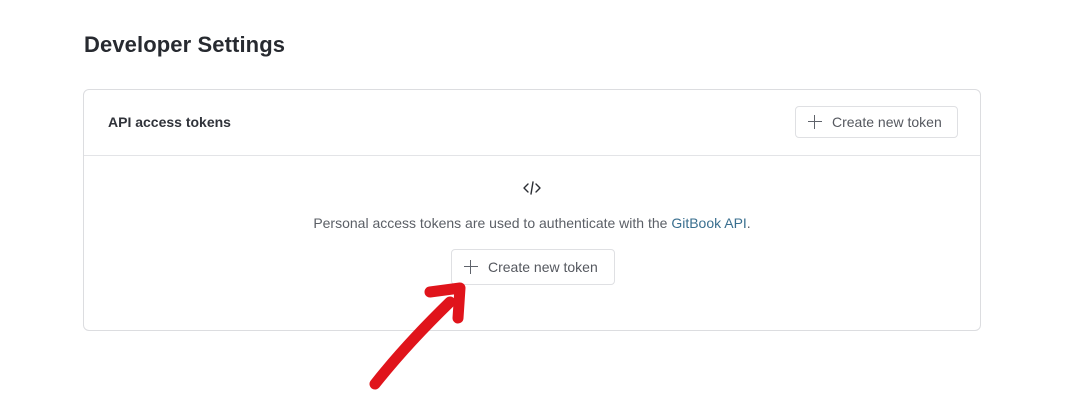  I want to click on create-token-header-label: Create new token, so click(887, 122).